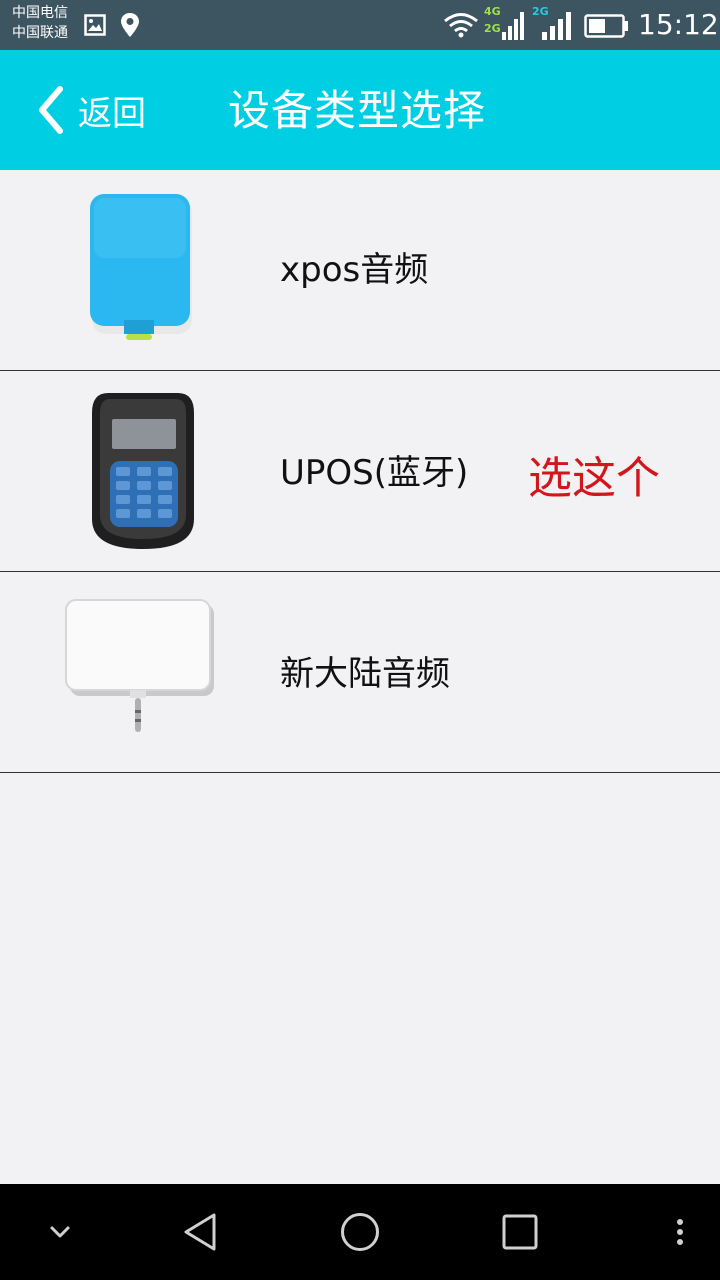 The width and height of the screenshot is (720, 1280). I want to click on location-icon, so click(130, 25).